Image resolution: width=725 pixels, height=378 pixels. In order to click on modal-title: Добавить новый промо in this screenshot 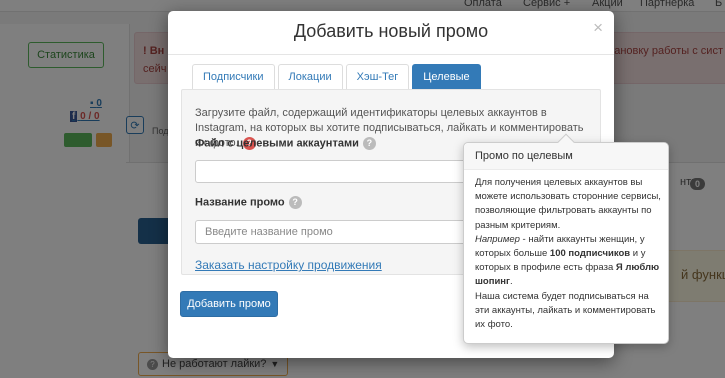, I will do `click(391, 31)`.